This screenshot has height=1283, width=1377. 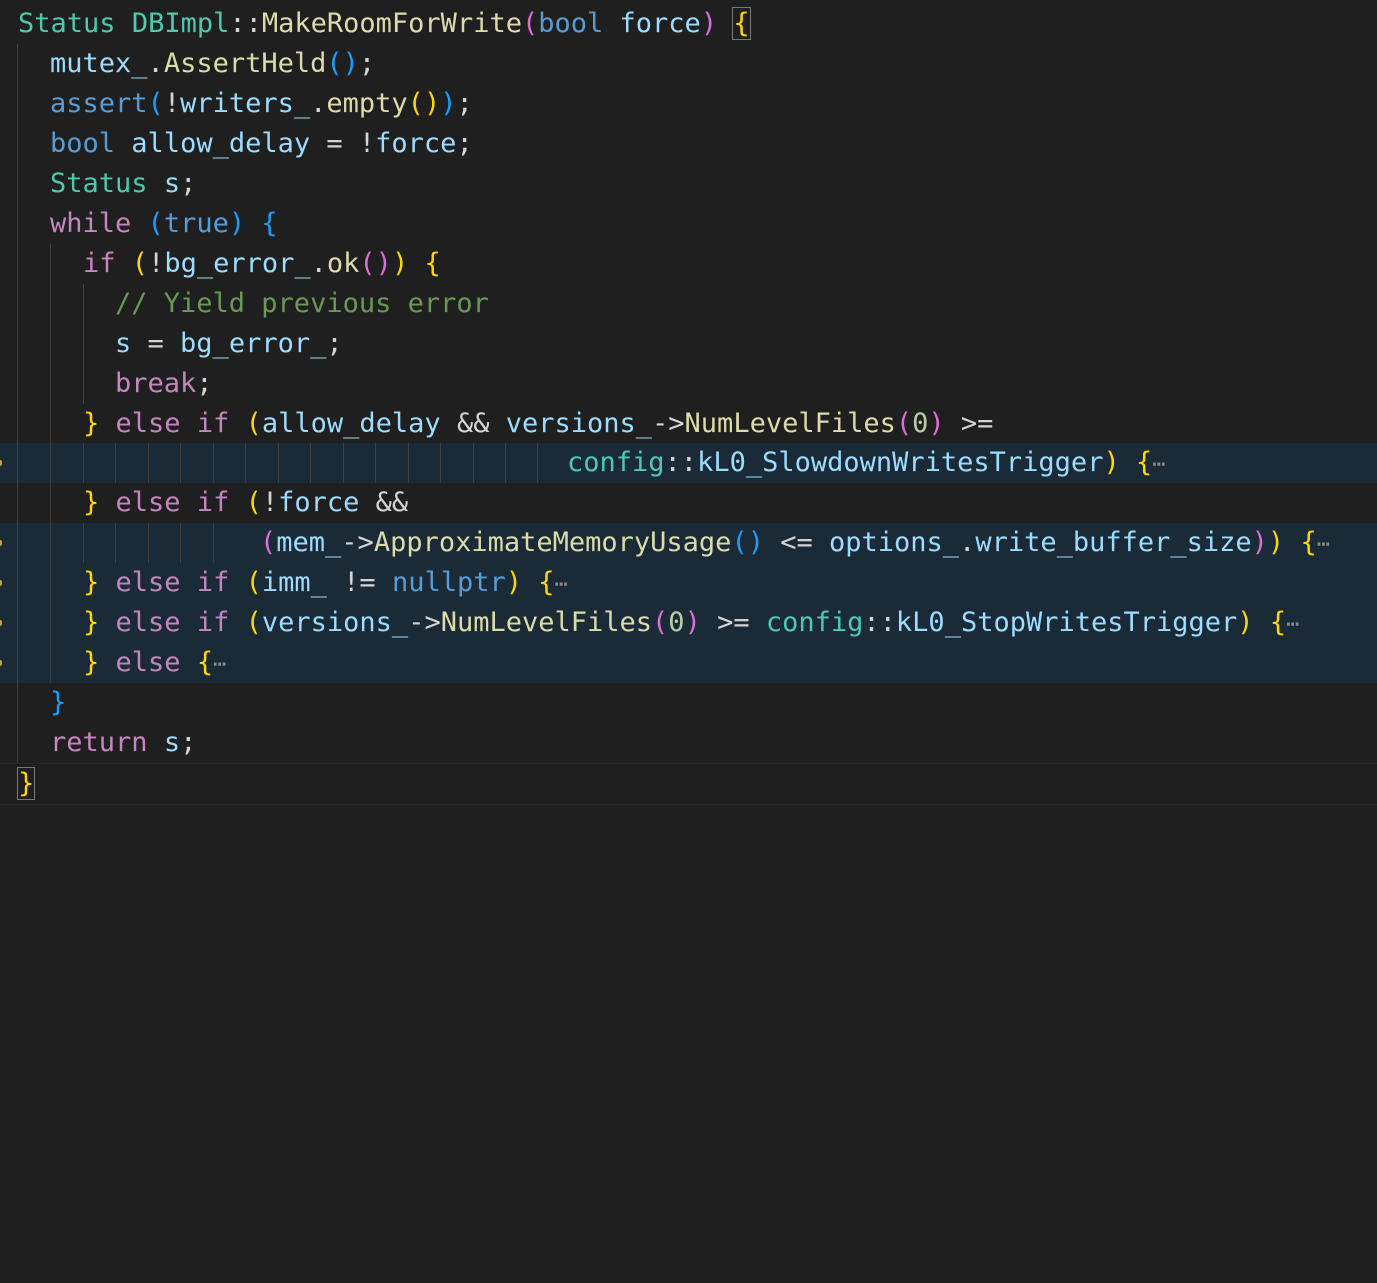 What do you see at coordinates (688, 144) in the screenshot?
I see `code-line-4: bool allow_delay = !force;` at bounding box center [688, 144].